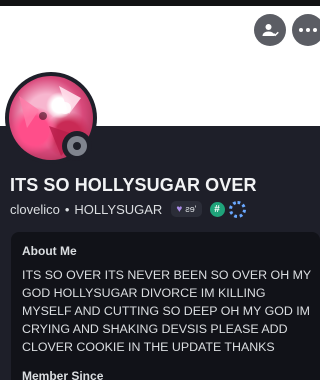  I want to click on offline-status-icon, so click(77, 146).